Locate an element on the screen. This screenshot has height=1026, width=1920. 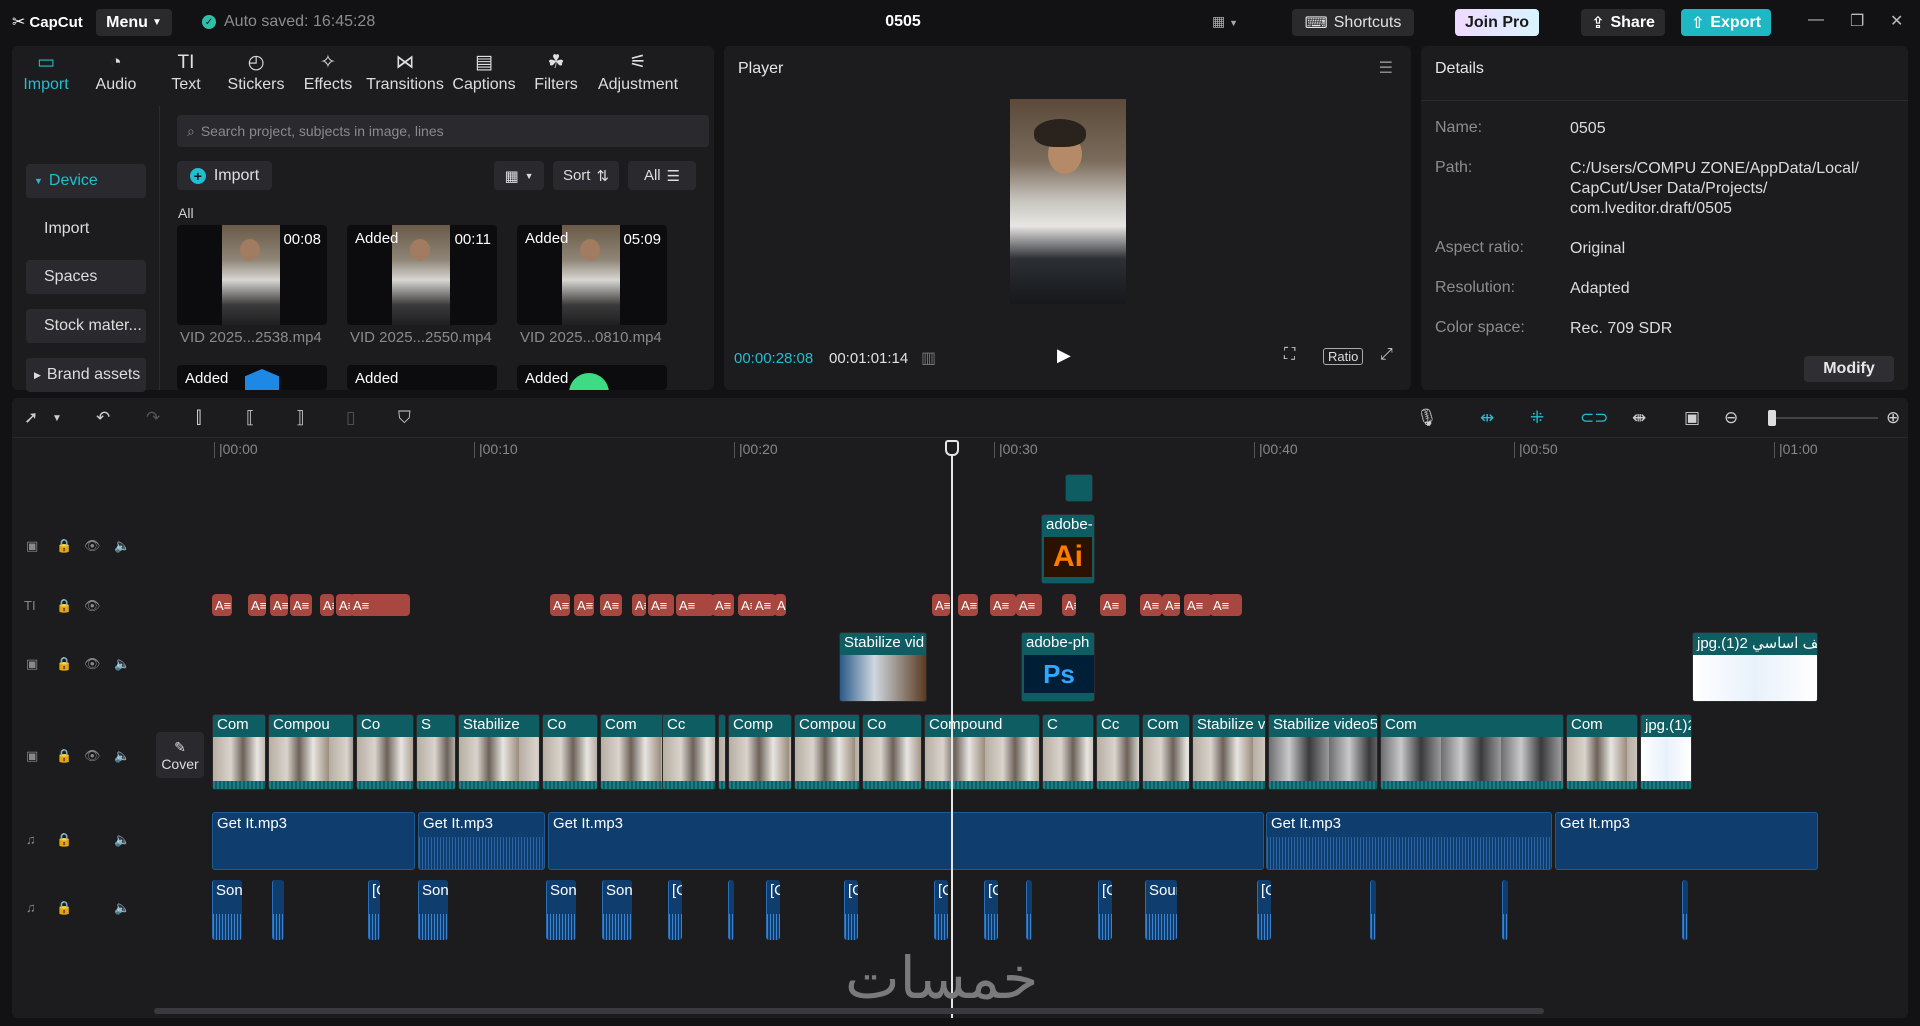
magnet-icon: ⇹ is located at coordinates (1487, 418).